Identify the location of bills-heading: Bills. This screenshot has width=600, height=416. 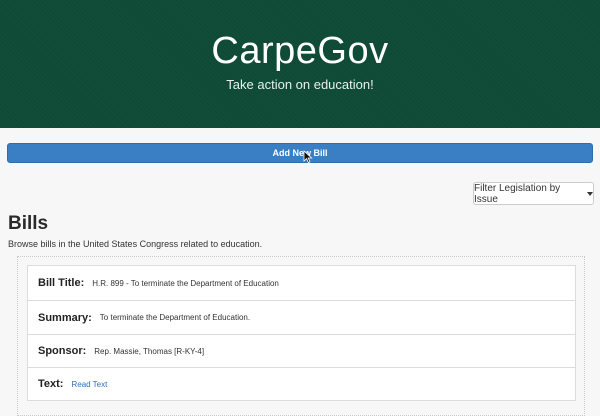
(28, 223).